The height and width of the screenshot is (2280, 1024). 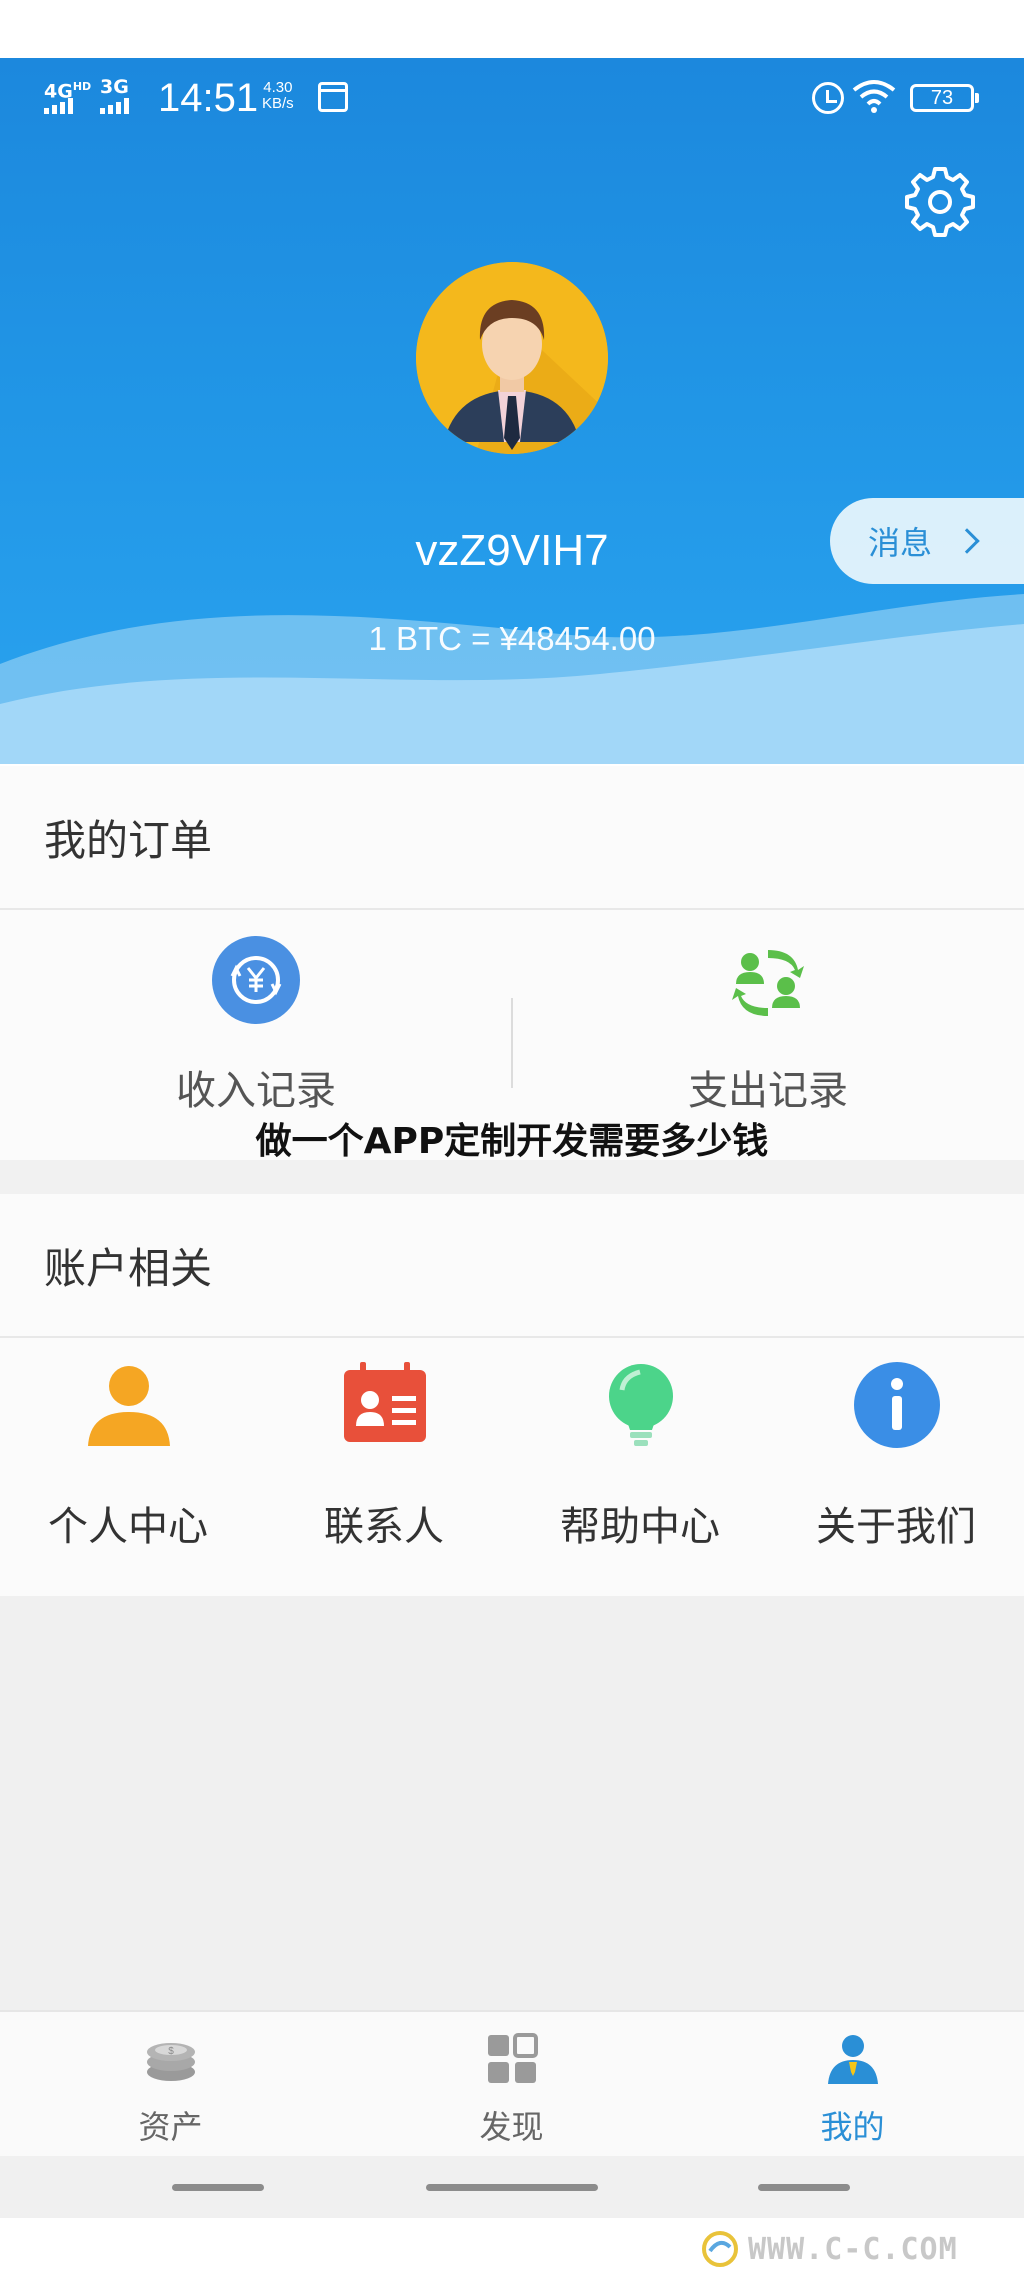 I want to click on account-section-header: 账户相关, so click(x=512, y=1266).